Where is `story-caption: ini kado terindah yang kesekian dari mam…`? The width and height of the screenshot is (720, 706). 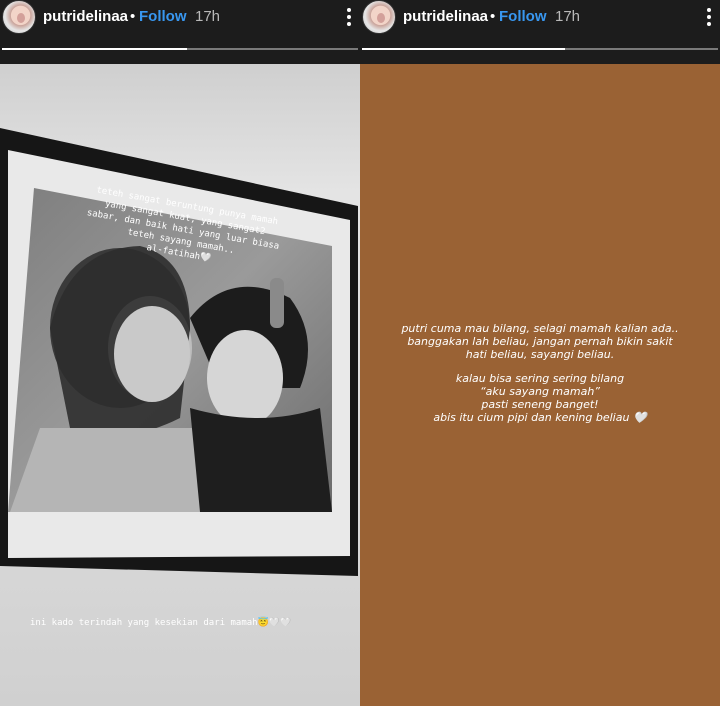 story-caption: ini kado terindah yang kesekian dari mam… is located at coordinates (161, 623).